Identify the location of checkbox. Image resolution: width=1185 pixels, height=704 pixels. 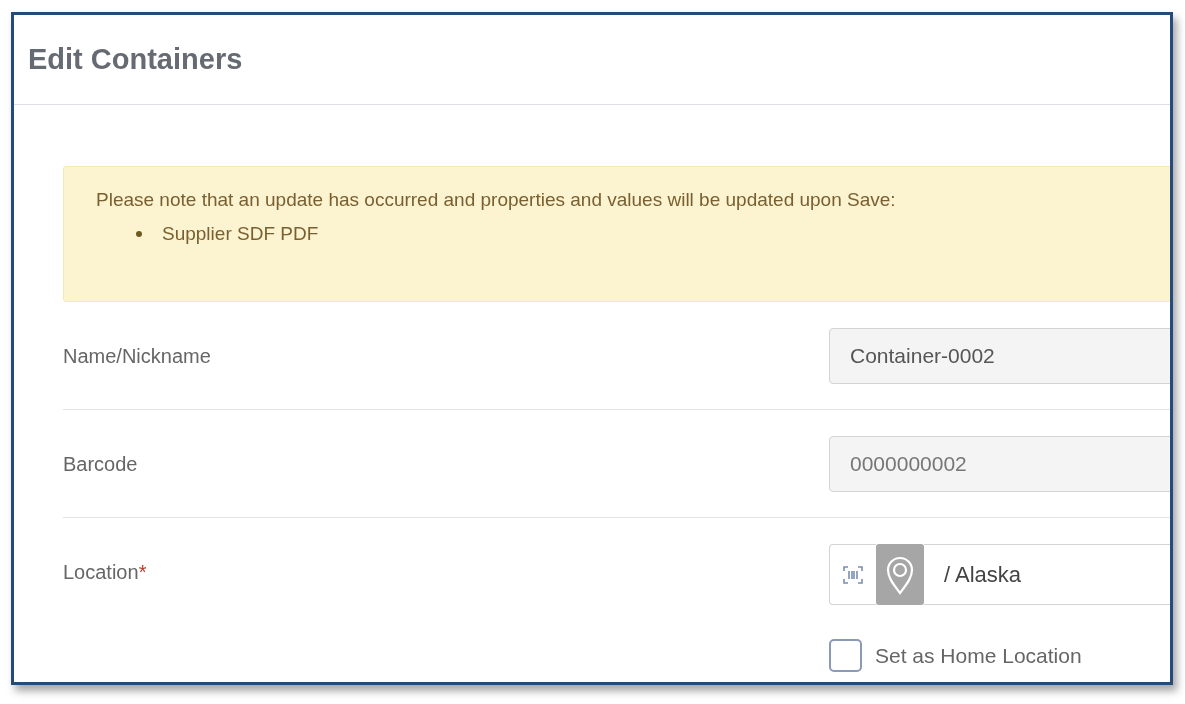
(845, 655).